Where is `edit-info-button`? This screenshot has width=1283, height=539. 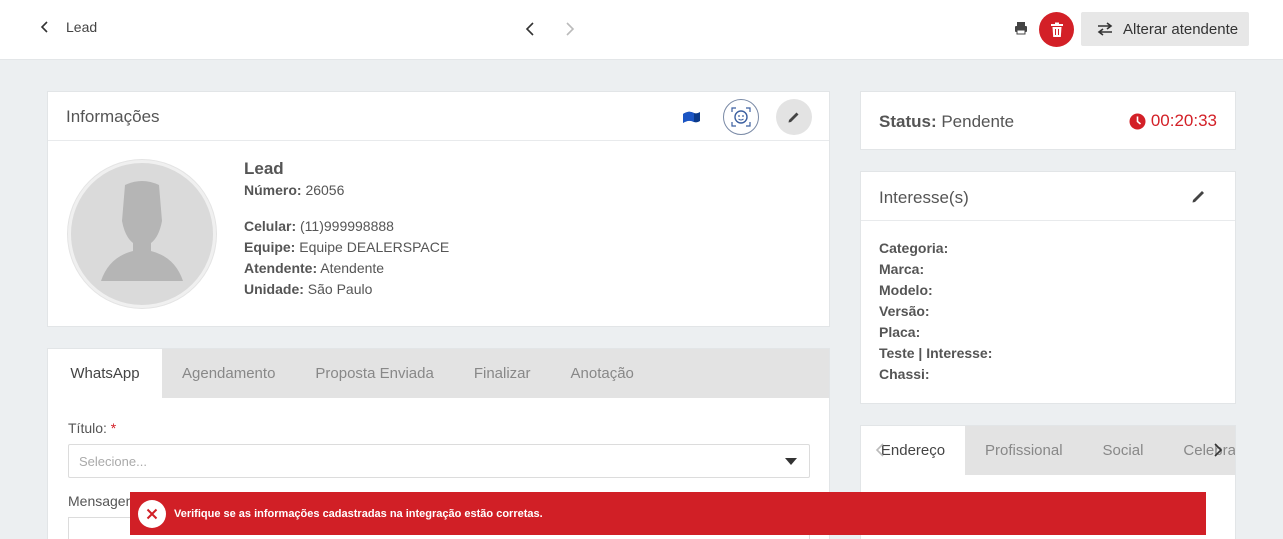
edit-info-button is located at coordinates (794, 117).